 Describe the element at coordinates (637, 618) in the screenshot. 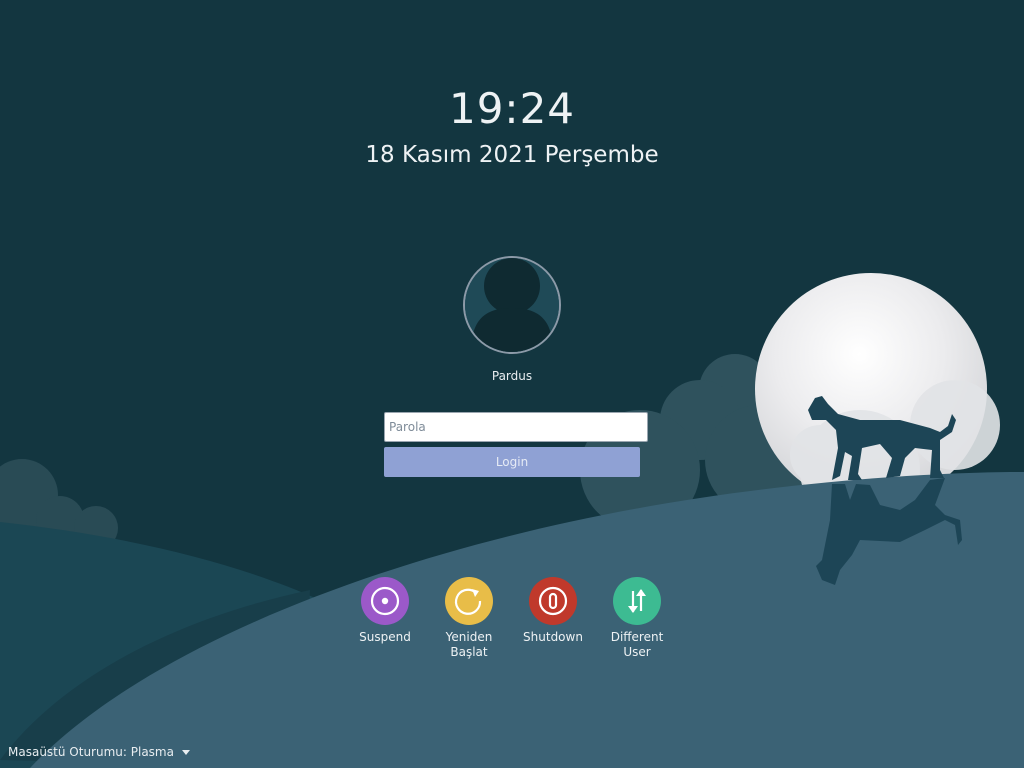

I see `switch-user-button: Different User` at that location.